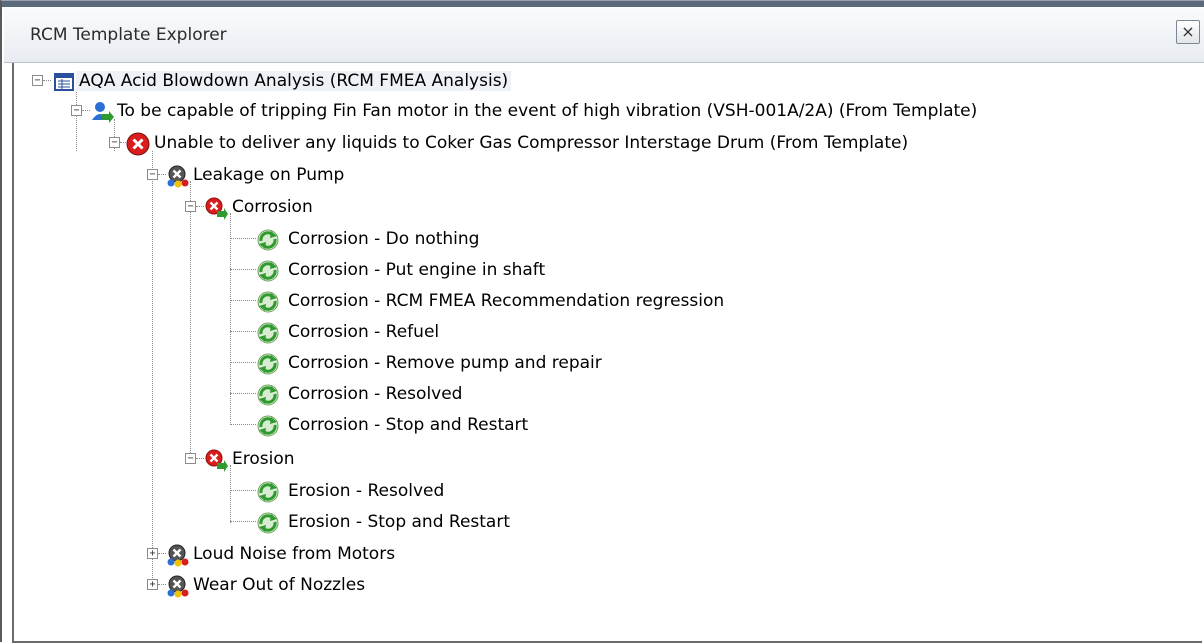 The width and height of the screenshot is (1204, 643). Describe the element at coordinates (375, 394) in the screenshot. I see `action-label: Corrosion - Resolved` at that location.